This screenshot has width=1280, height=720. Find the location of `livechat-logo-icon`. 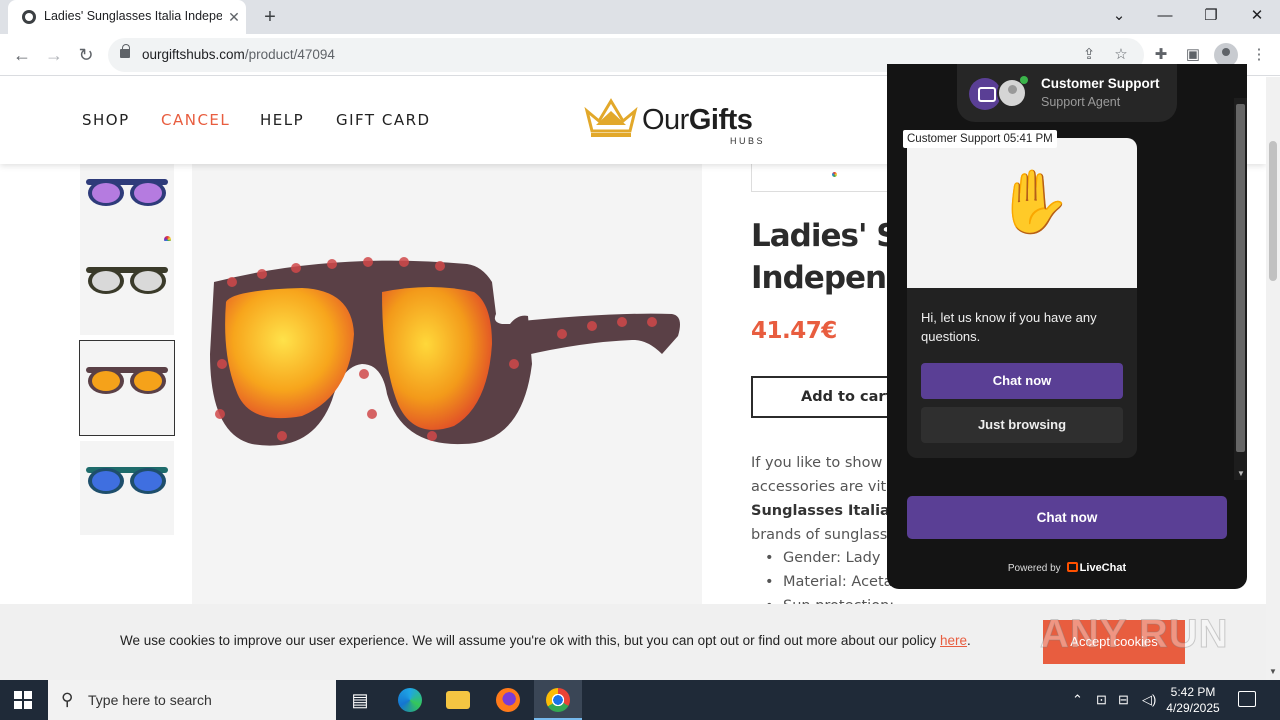

livechat-logo-icon is located at coordinates (1072, 567).